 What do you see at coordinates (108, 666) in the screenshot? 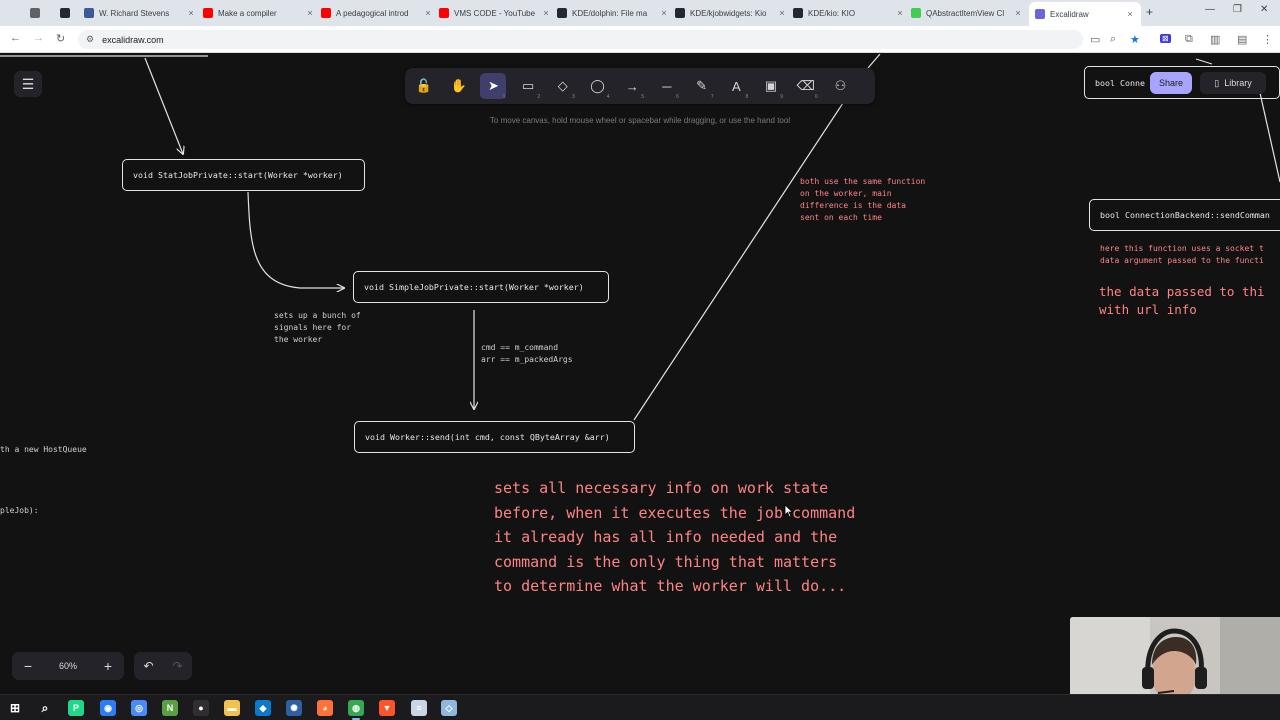
I see `zoom-in-button: +` at bounding box center [108, 666].